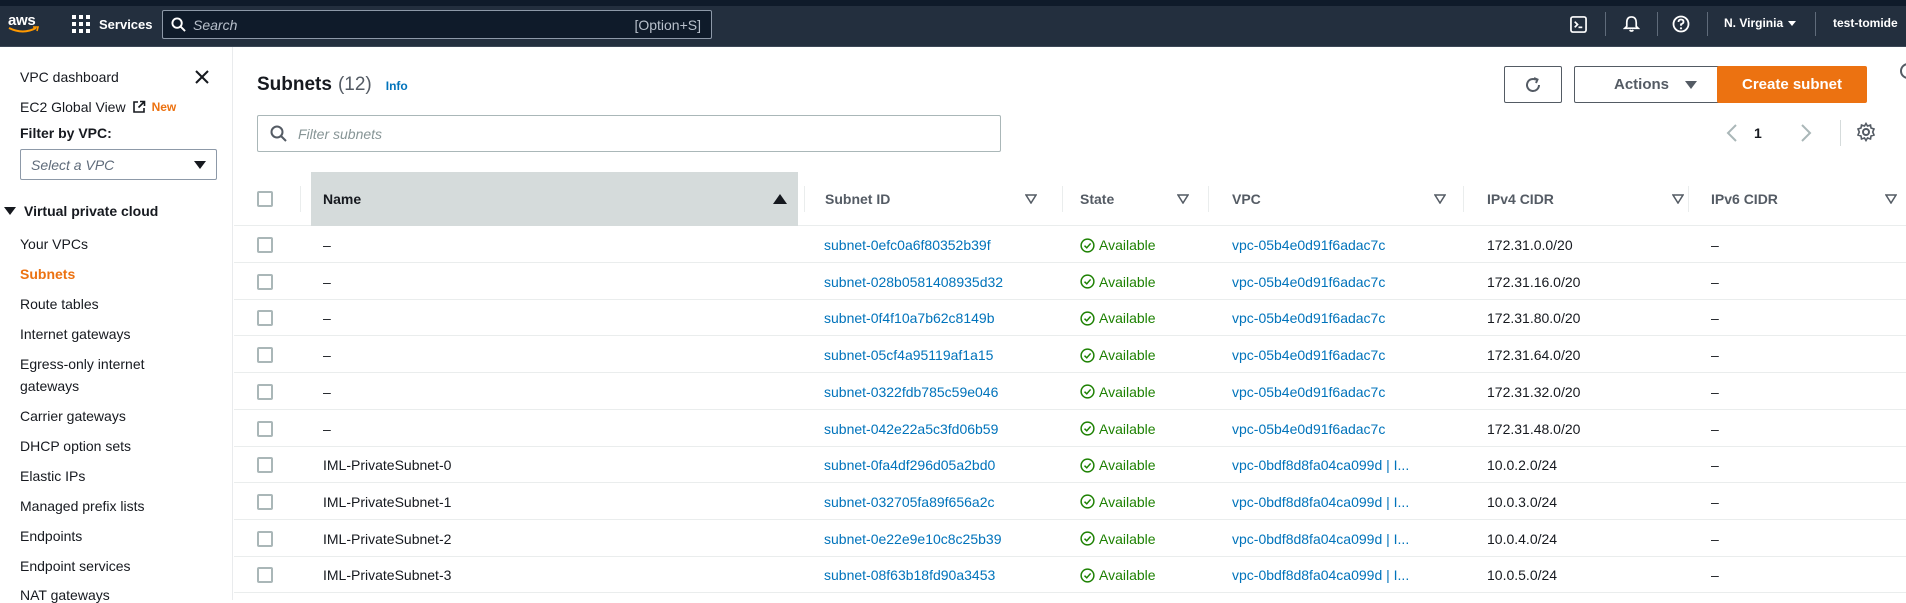 The image size is (1906, 603). What do you see at coordinates (203, 78) in the screenshot?
I see `close-sidebar-icon` at bounding box center [203, 78].